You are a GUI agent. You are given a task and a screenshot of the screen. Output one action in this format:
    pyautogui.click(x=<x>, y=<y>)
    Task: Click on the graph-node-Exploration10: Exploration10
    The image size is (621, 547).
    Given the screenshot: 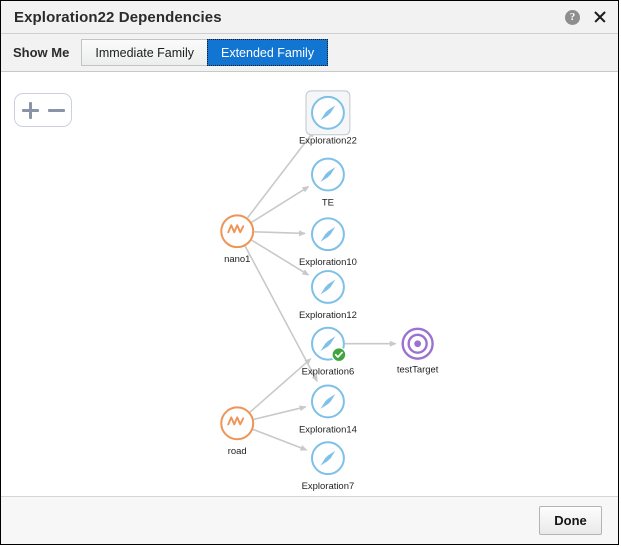 What is the action you would take?
    pyautogui.click(x=328, y=242)
    